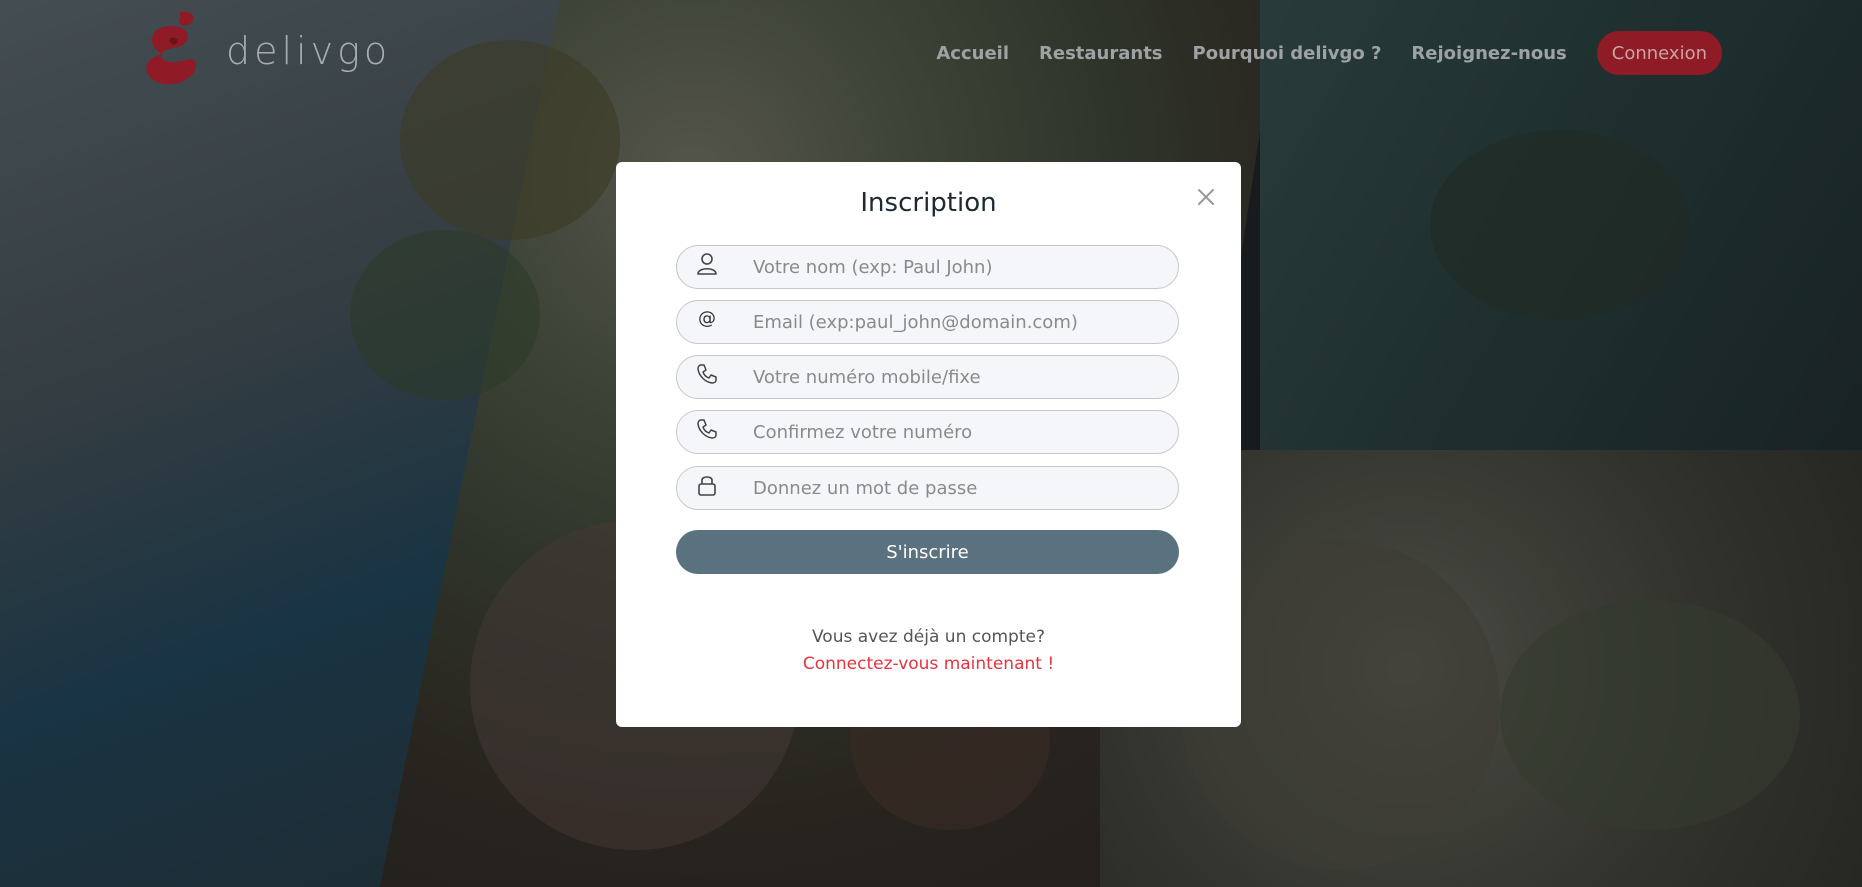 This screenshot has height=887, width=1862. What do you see at coordinates (958, 377) in the screenshot?
I see `phone-input` at bounding box center [958, 377].